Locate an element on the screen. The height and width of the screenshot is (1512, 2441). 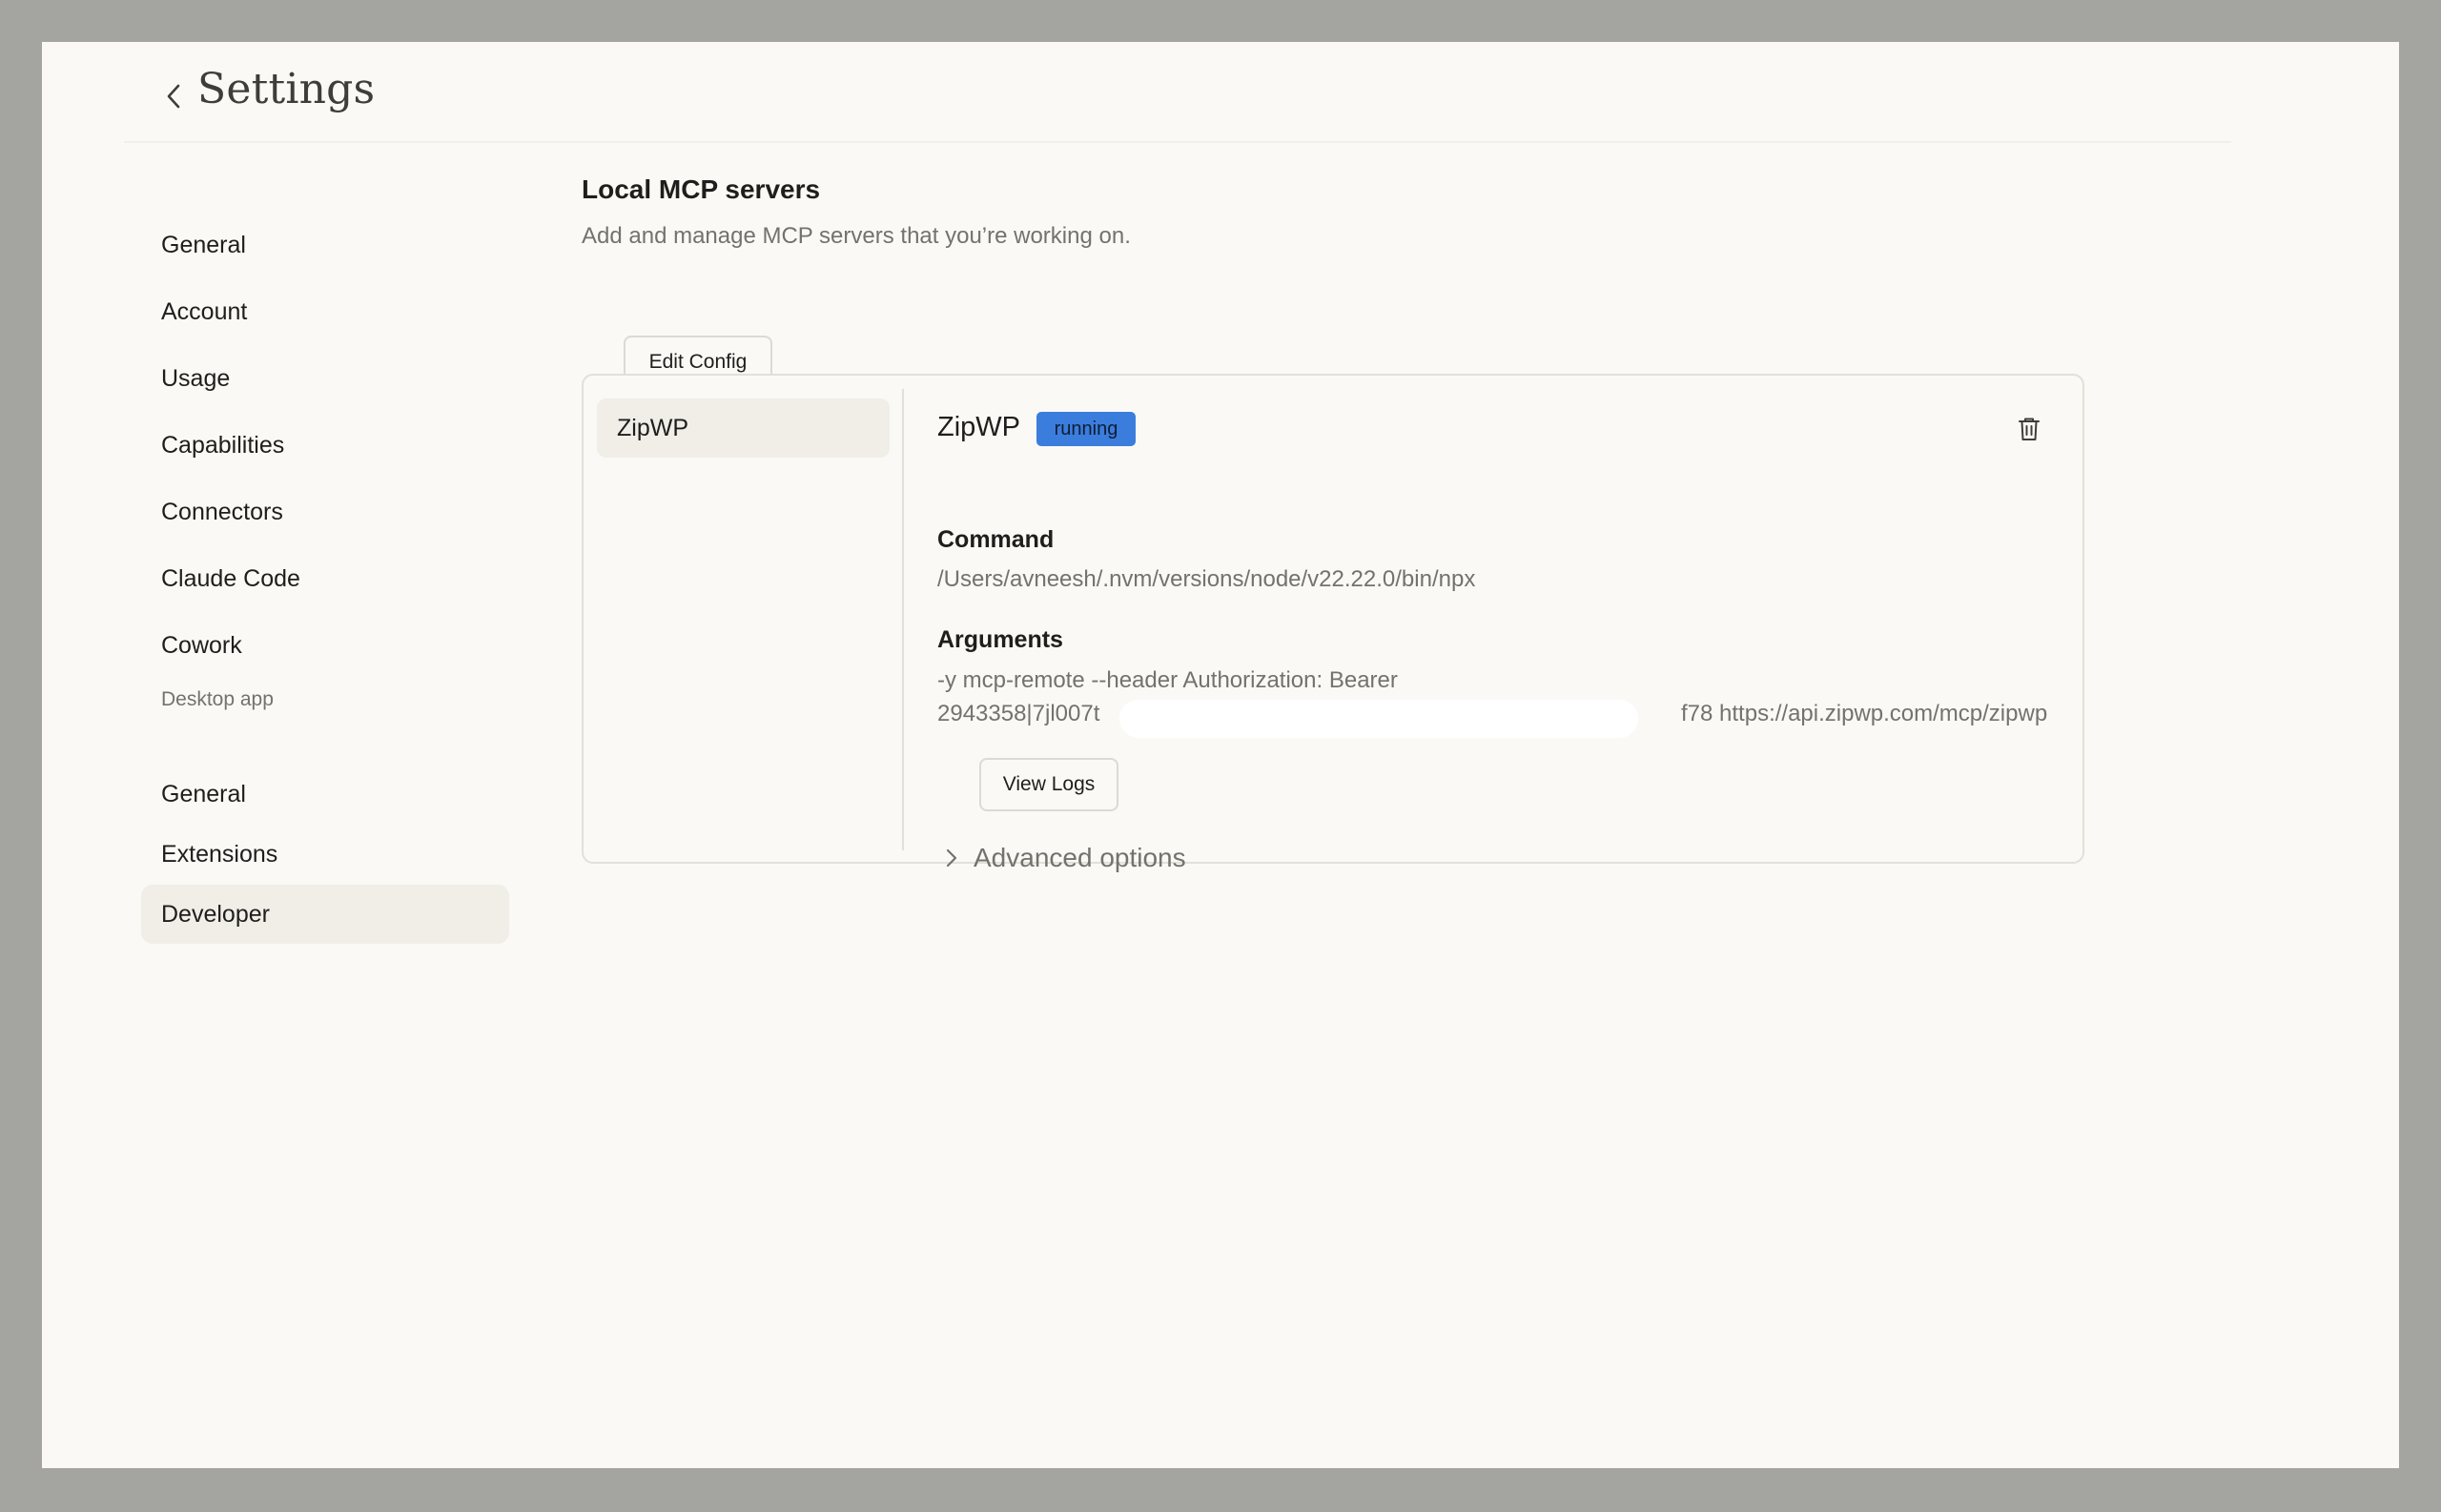
sidebar-item-label: Connectors is located at coordinates (222, 511).